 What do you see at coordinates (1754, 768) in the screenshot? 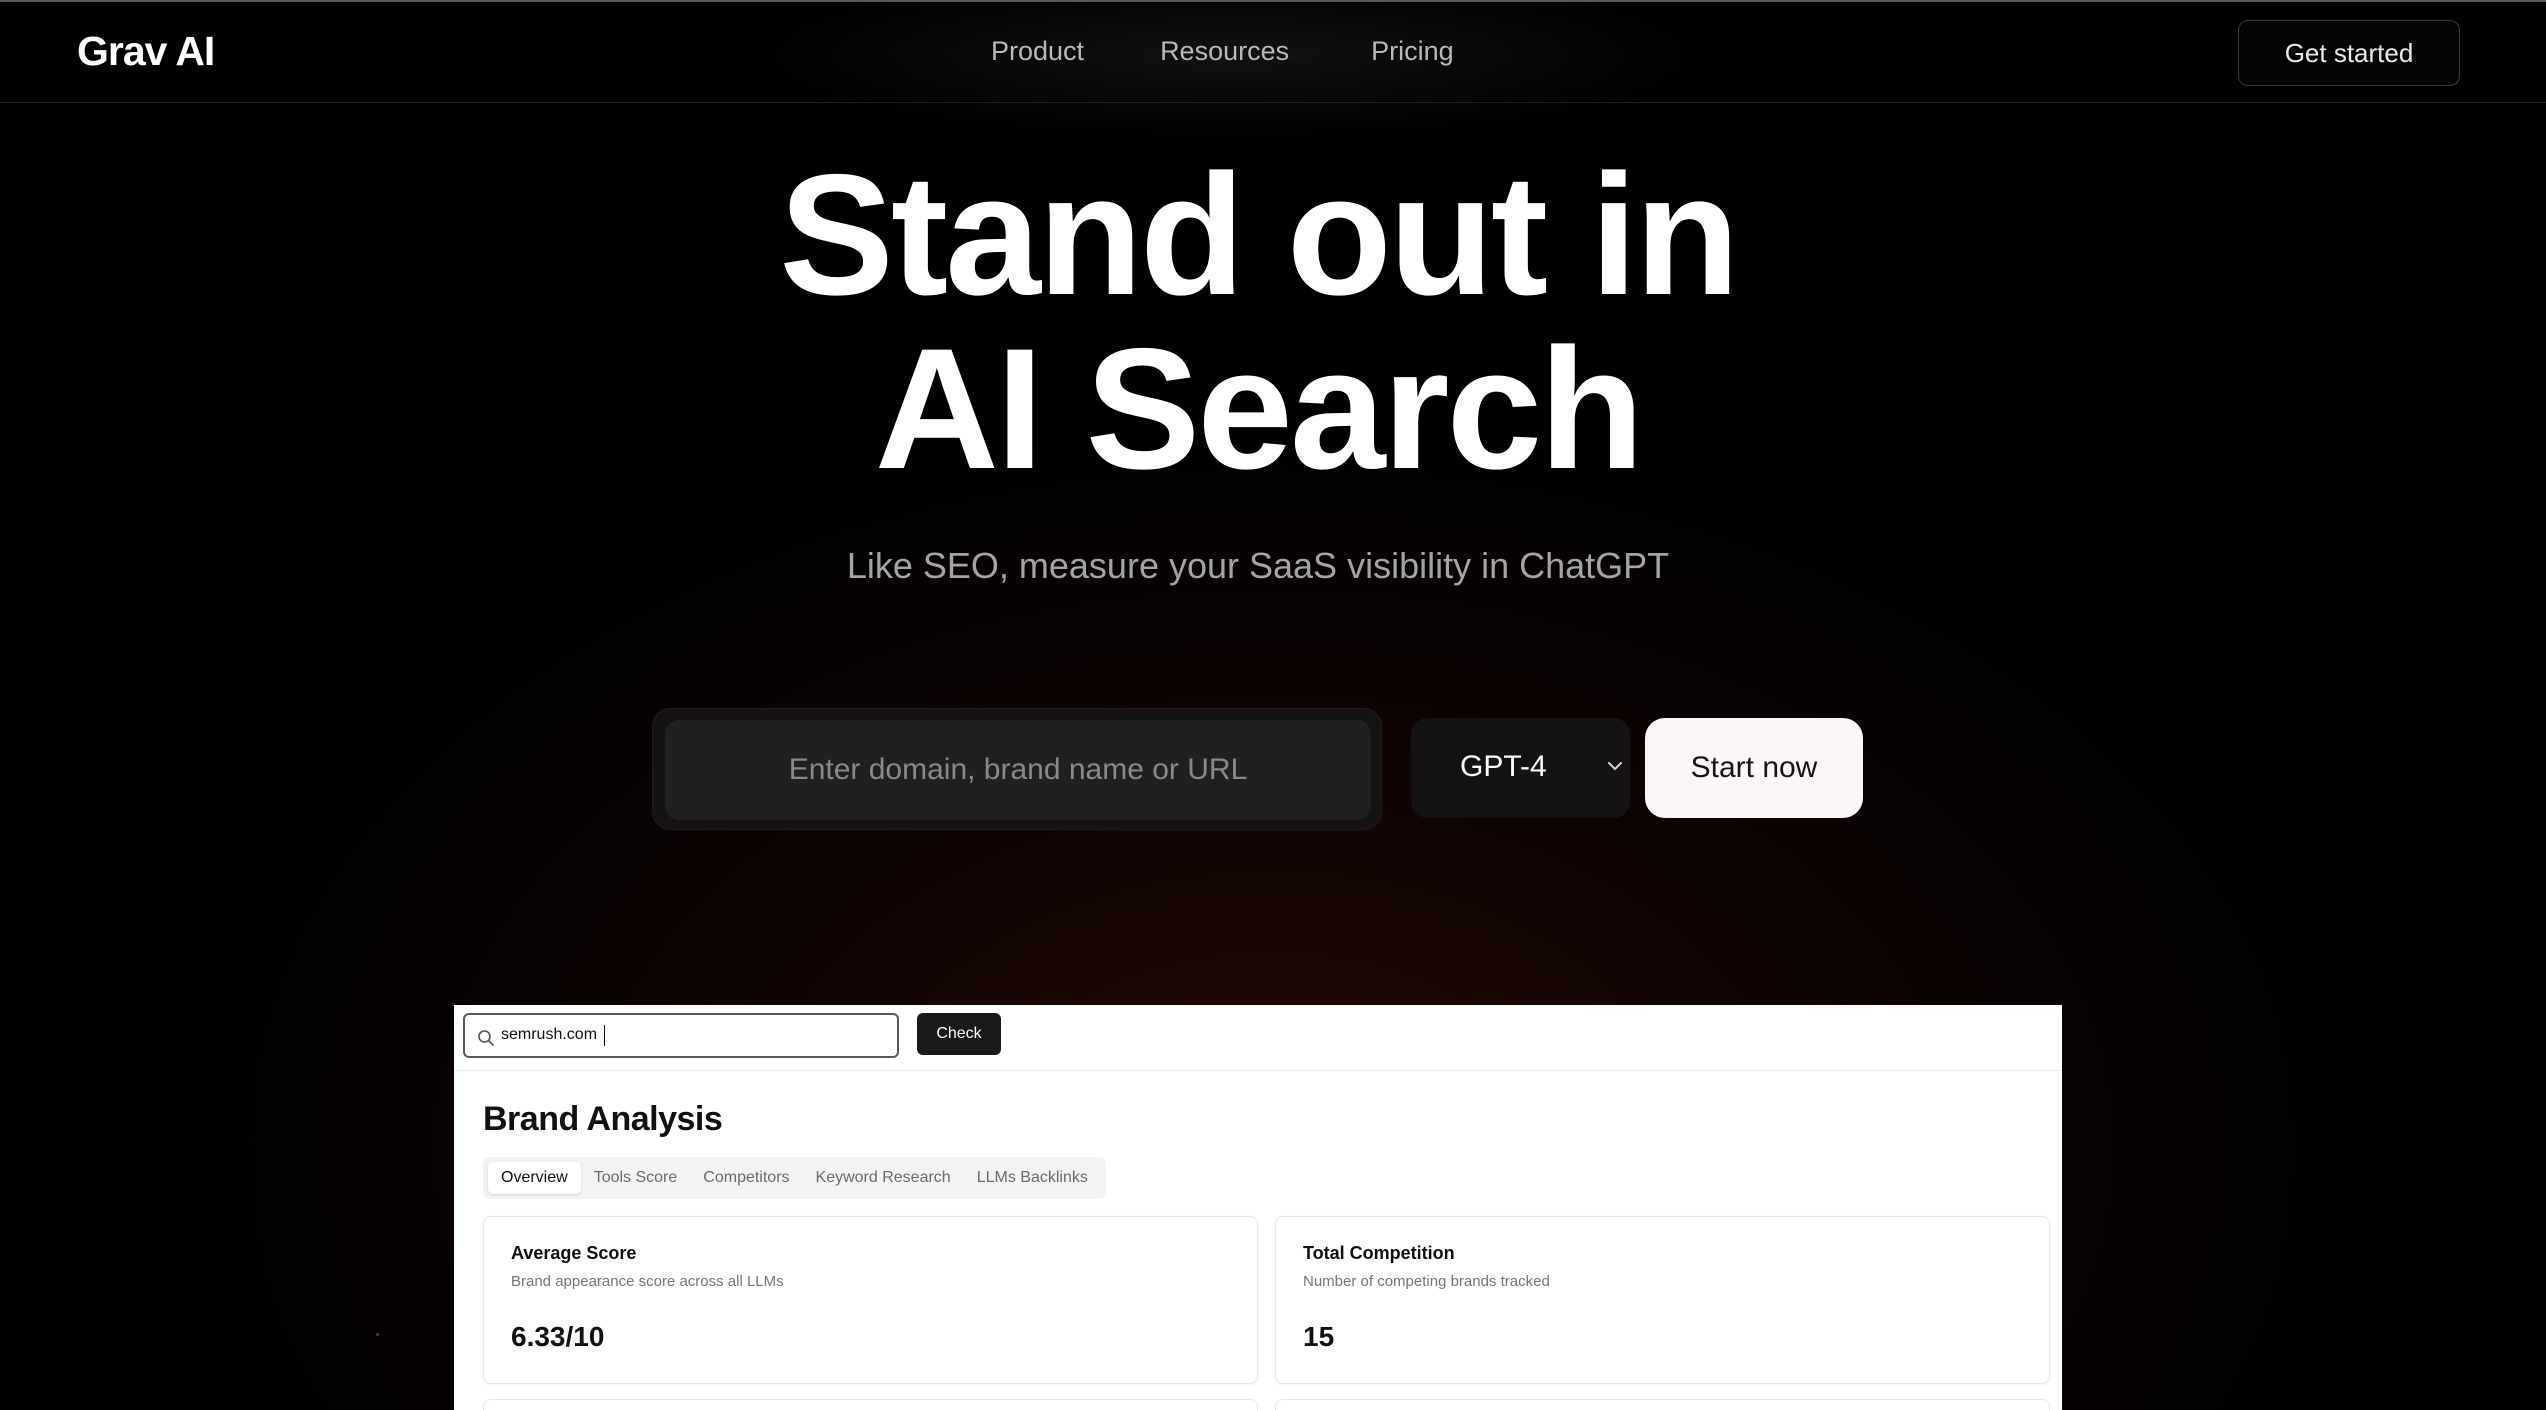
I see `start-now-button: Start now` at bounding box center [1754, 768].